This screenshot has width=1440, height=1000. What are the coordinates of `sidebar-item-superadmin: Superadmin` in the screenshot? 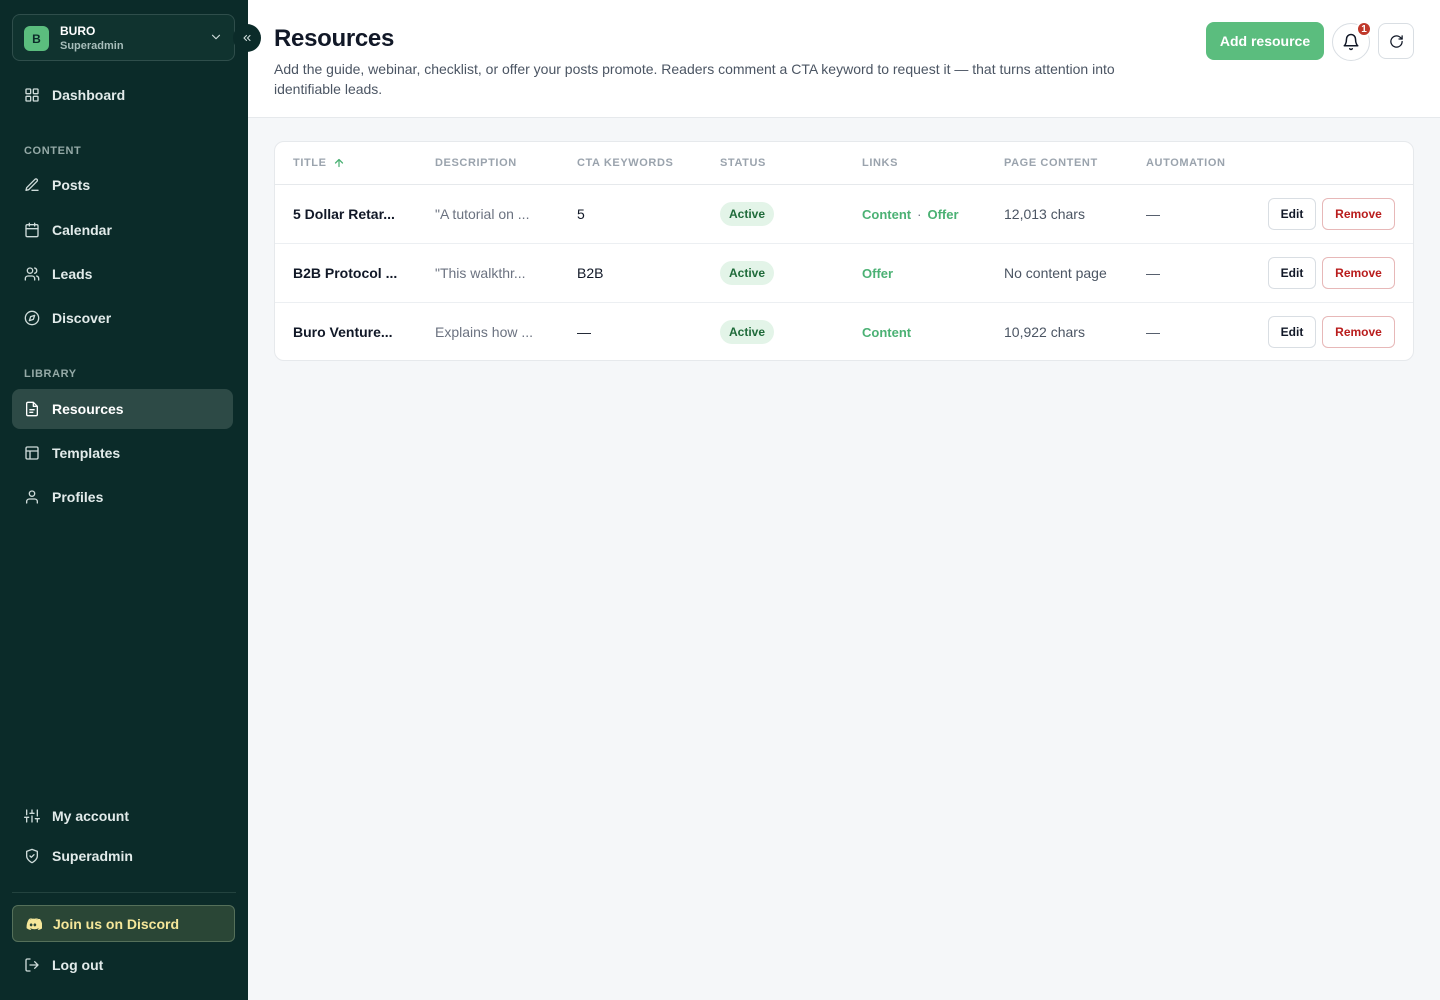 It's located at (122, 856).